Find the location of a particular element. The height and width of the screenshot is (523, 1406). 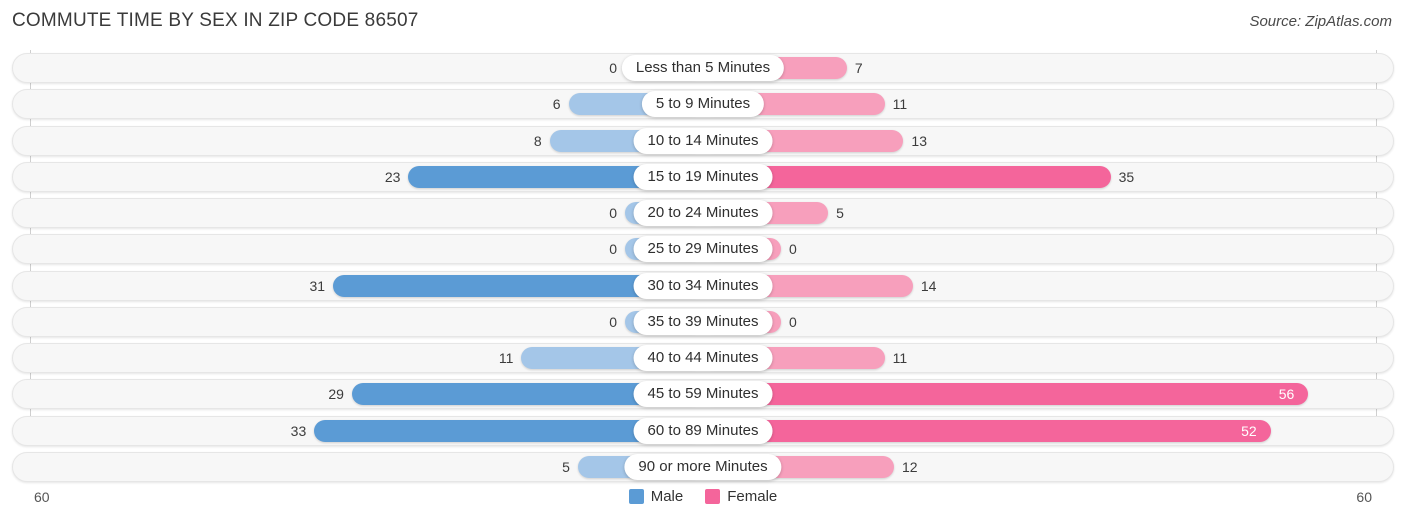

value-label-male: 5 is located at coordinates (566, 466).